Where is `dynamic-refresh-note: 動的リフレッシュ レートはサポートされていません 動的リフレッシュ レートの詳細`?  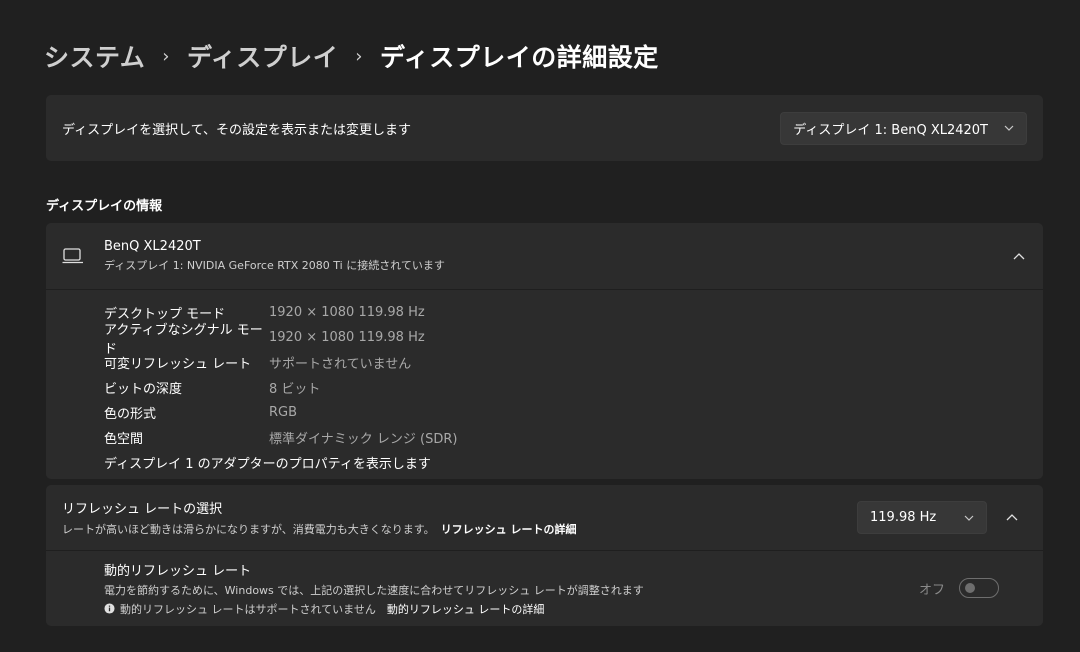 dynamic-refresh-note: 動的リフレッシュ レートはサポートされていません 動的リフレッシュ レートの詳細 is located at coordinates (374, 609).